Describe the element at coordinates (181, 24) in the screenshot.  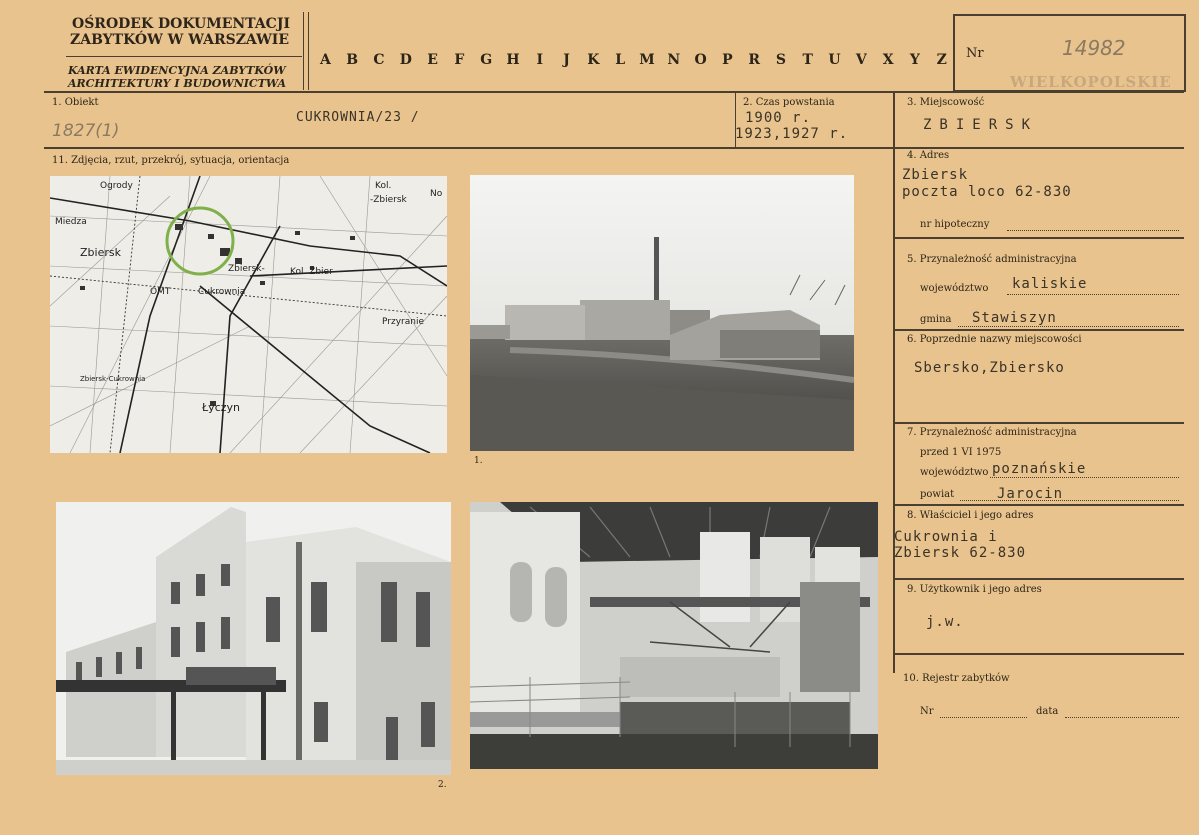
I see `org-name-line1: OŚRODEK DOKUMENTACJI` at that location.